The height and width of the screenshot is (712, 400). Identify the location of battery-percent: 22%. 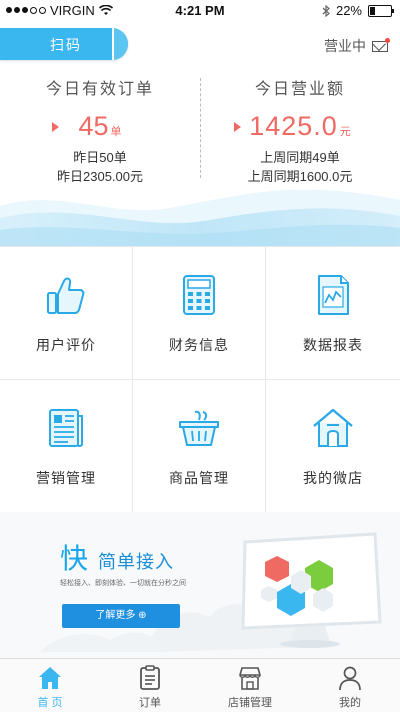
(348, 10).